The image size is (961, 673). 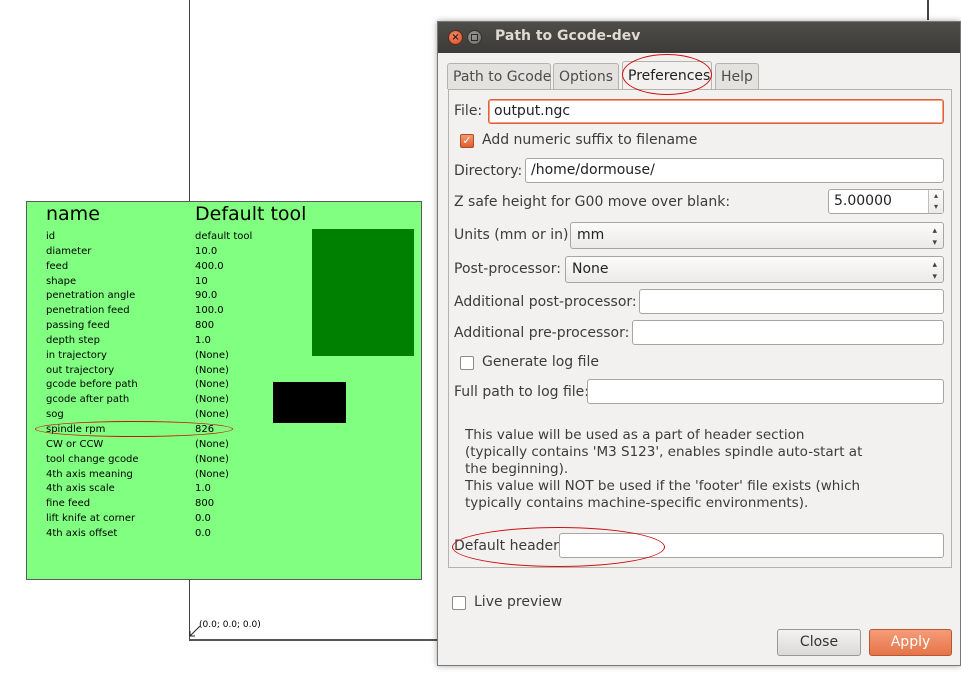 What do you see at coordinates (545, 302) in the screenshot?
I see `additional-postprocessor-label: Additional post-processor:` at bounding box center [545, 302].